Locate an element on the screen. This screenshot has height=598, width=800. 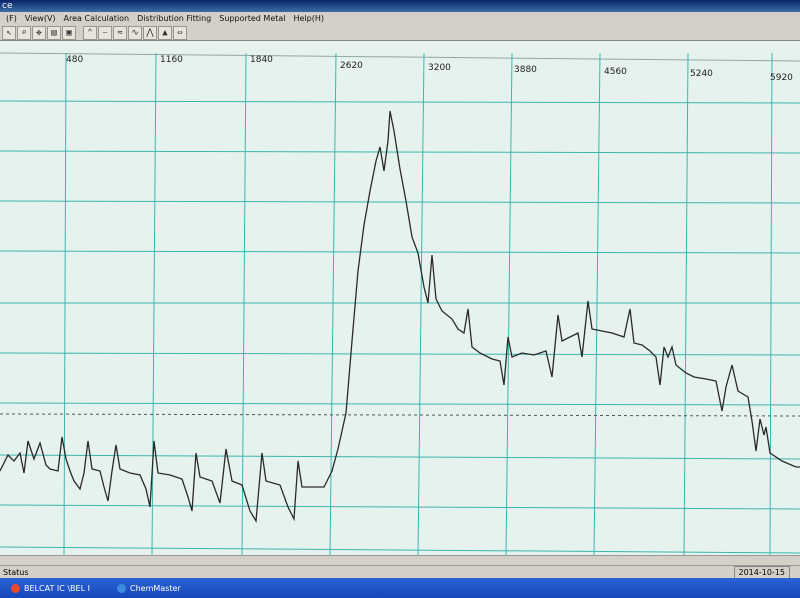
x-axis-line is located at coordinates (400, 57).